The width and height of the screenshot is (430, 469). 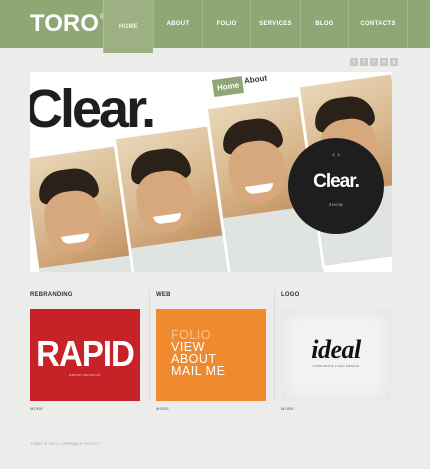 I want to click on nav-folio-label: FOLIO, so click(x=226, y=24).